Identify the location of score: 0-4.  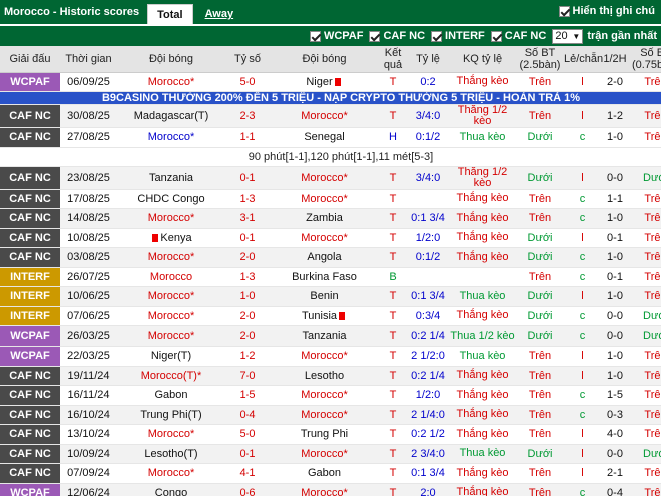
(247, 415).